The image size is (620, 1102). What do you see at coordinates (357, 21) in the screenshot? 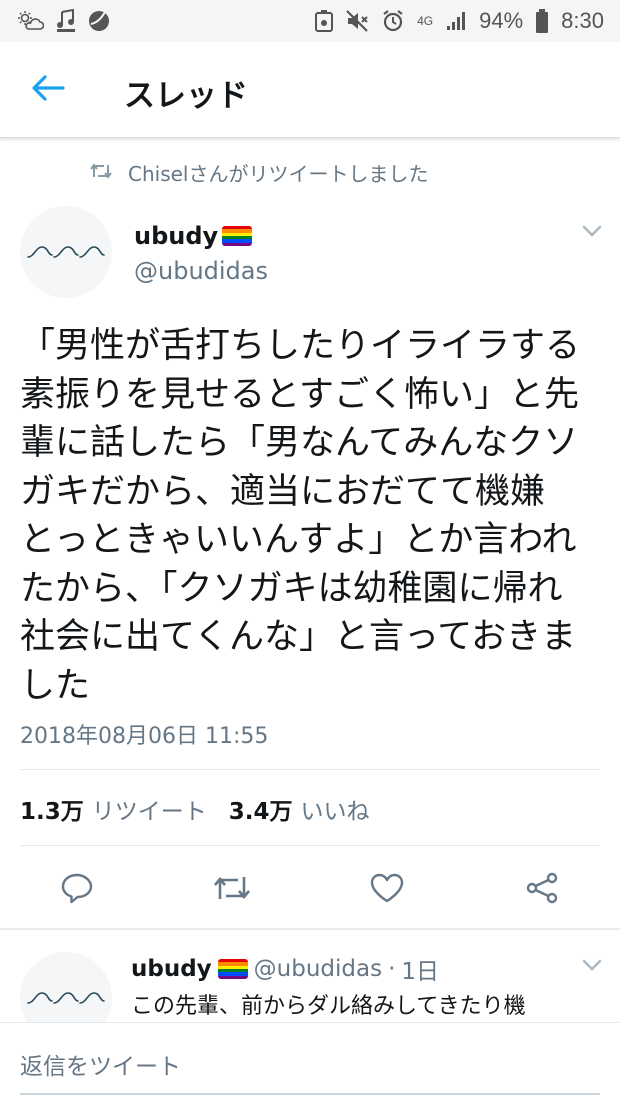
I see `mute-icon` at bounding box center [357, 21].